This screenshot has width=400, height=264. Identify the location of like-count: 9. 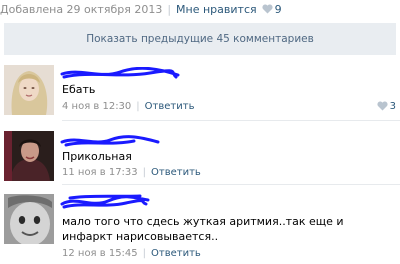
(278, 9).